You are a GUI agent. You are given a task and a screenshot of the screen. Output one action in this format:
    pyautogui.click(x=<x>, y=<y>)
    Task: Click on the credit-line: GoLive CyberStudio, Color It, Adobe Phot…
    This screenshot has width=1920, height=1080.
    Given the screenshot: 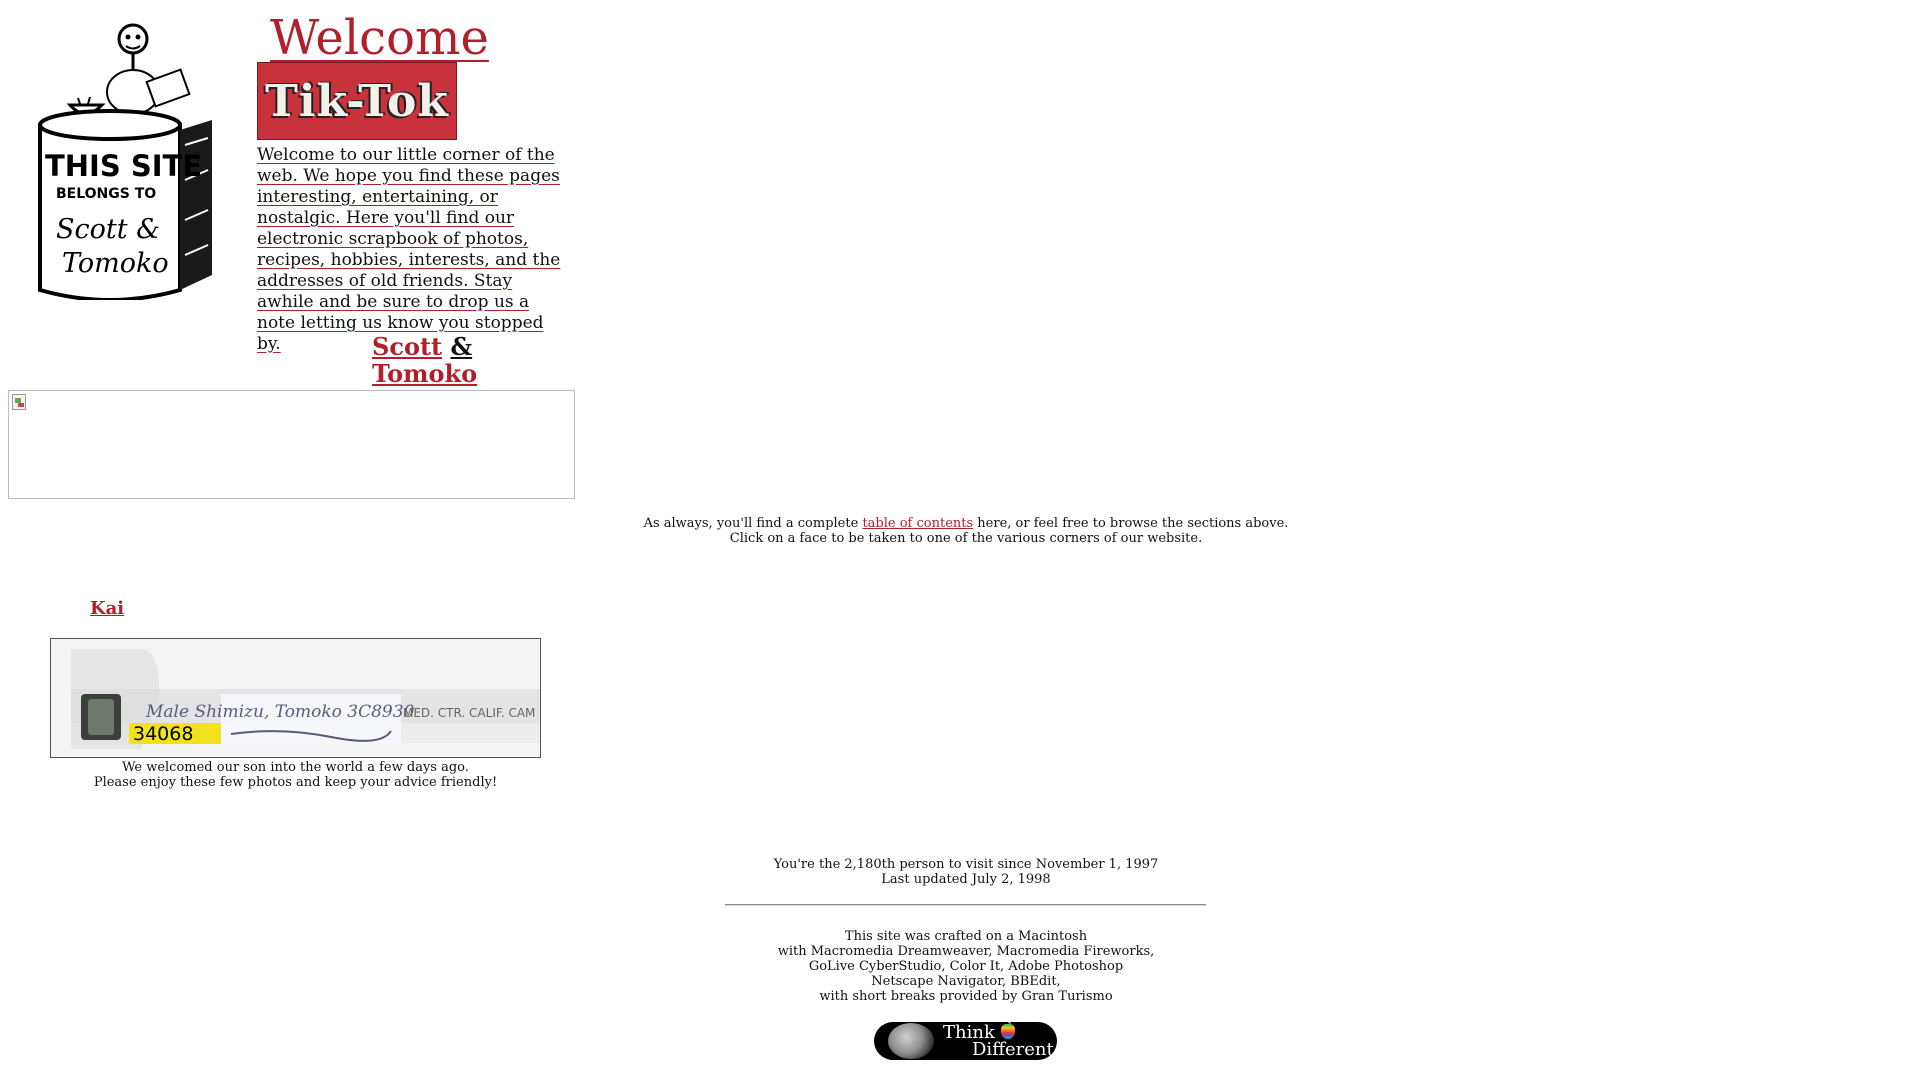 What is the action you would take?
    pyautogui.click(x=966, y=966)
    